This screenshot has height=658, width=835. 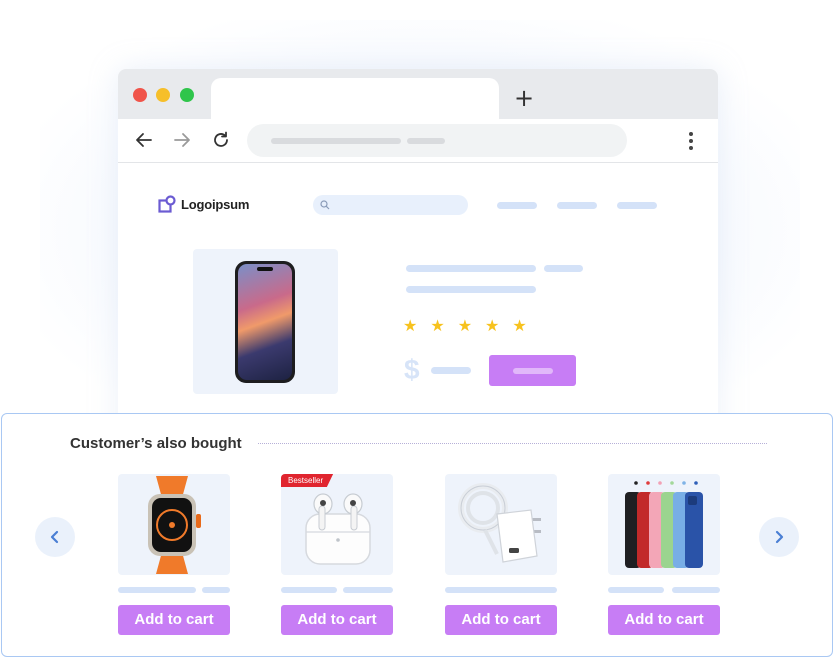 What do you see at coordinates (355, 98) in the screenshot?
I see `browser-tab` at bounding box center [355, 98].